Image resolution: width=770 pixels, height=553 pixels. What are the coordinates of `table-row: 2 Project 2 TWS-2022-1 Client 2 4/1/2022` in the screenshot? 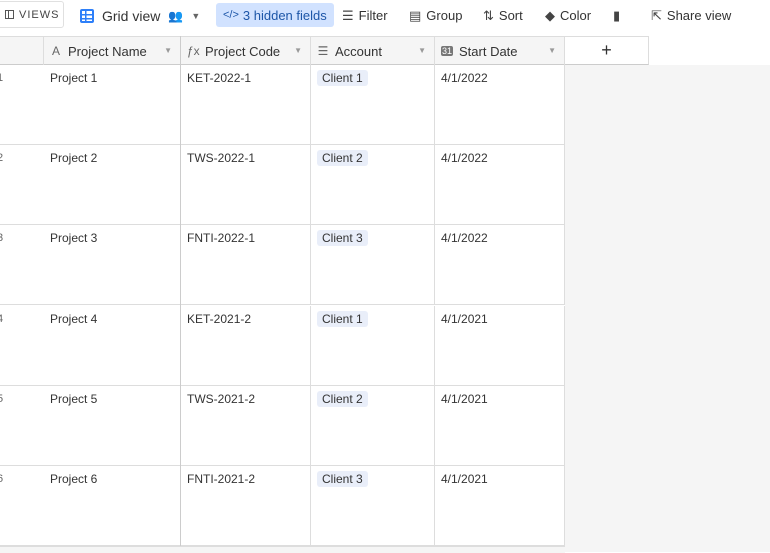 It's located at (282, 185).